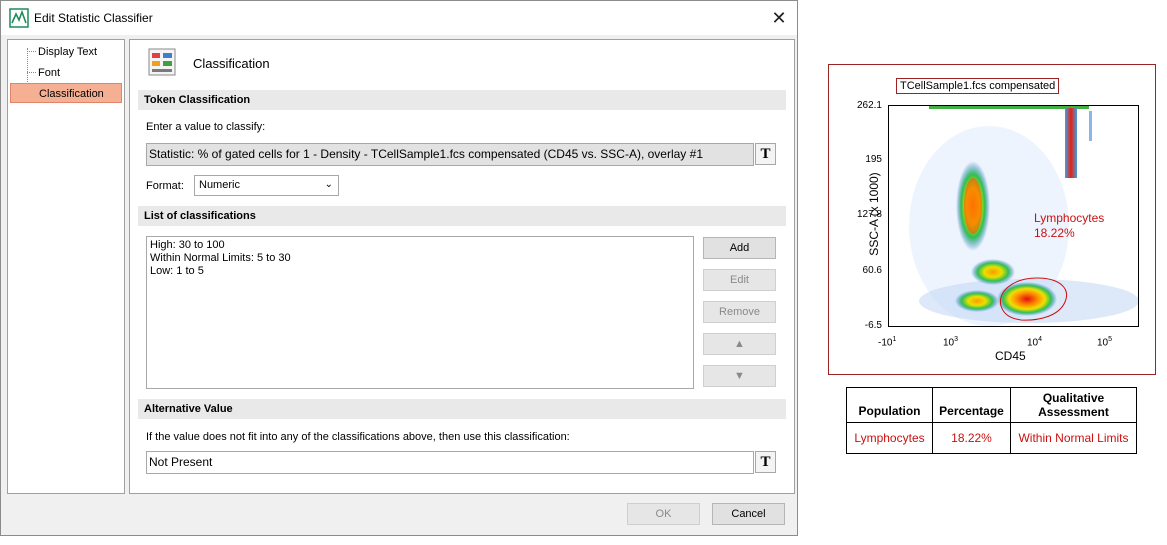 The height and width of the screenshot is (545, 1167). What do you see at coordinates (971, 438) in the screenshot?
I see `cell-percentage: 18.22%` at bounding box center [971, 438].